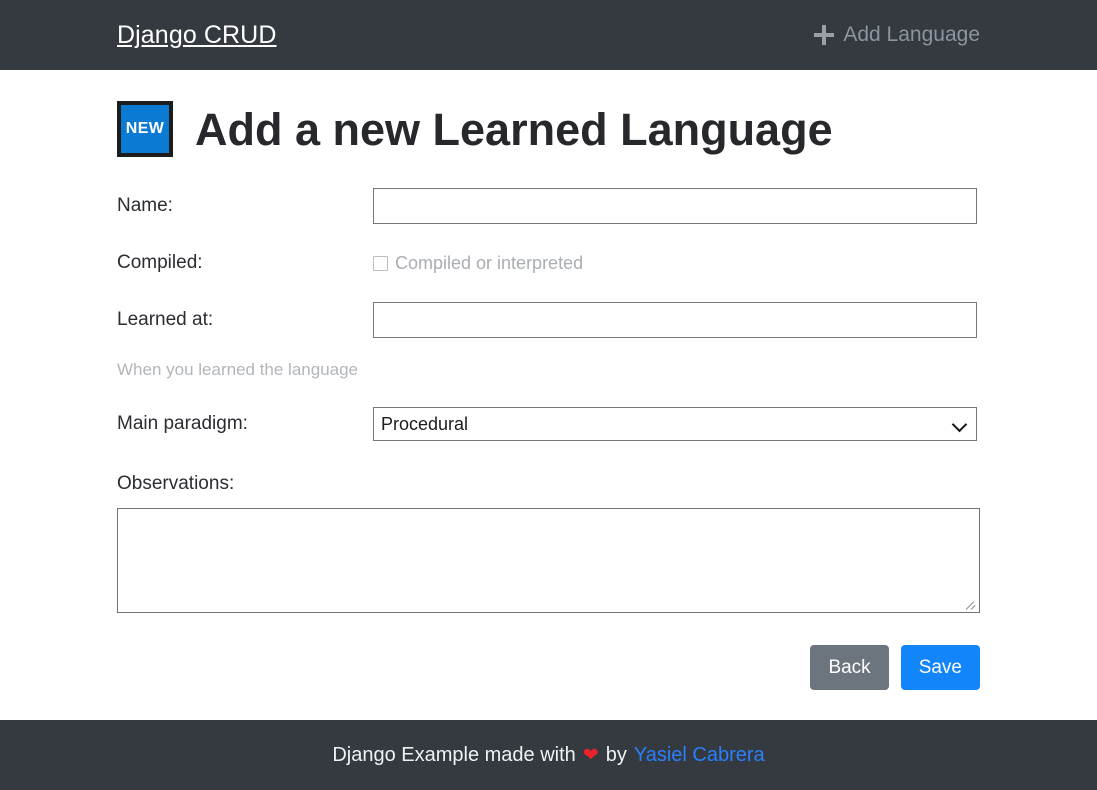 This screenshot has height=790, width=1097. I want to click on paradigm-select: Procedural, so click(675, 424).